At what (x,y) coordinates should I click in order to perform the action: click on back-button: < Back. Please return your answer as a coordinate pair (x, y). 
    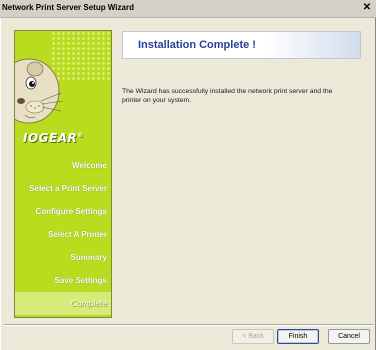
    Looking at the image, I should click on (253, 336).